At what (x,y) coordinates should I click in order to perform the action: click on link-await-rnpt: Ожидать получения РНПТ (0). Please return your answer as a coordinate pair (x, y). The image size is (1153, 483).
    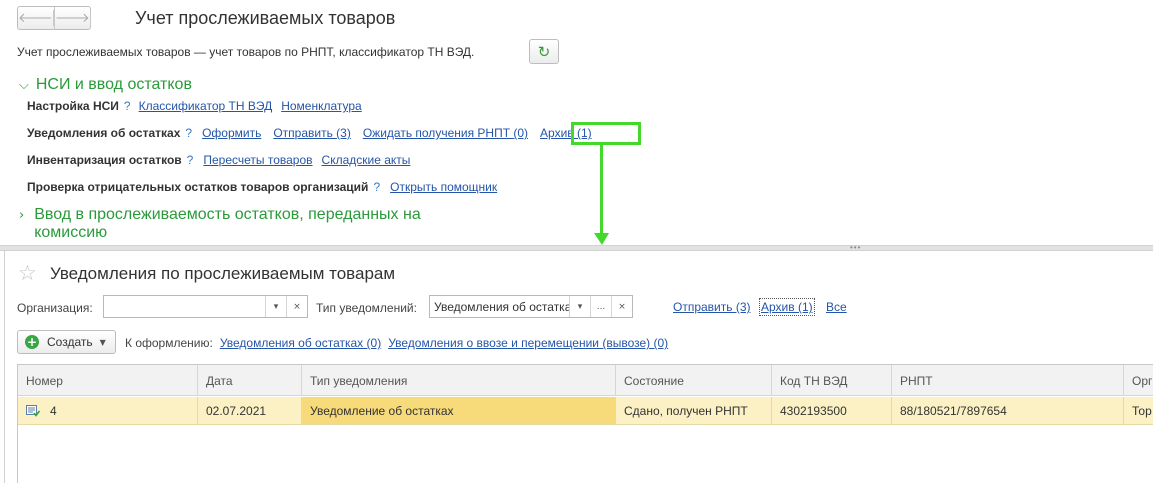
    Looking at the image, I should click on (445, 133).